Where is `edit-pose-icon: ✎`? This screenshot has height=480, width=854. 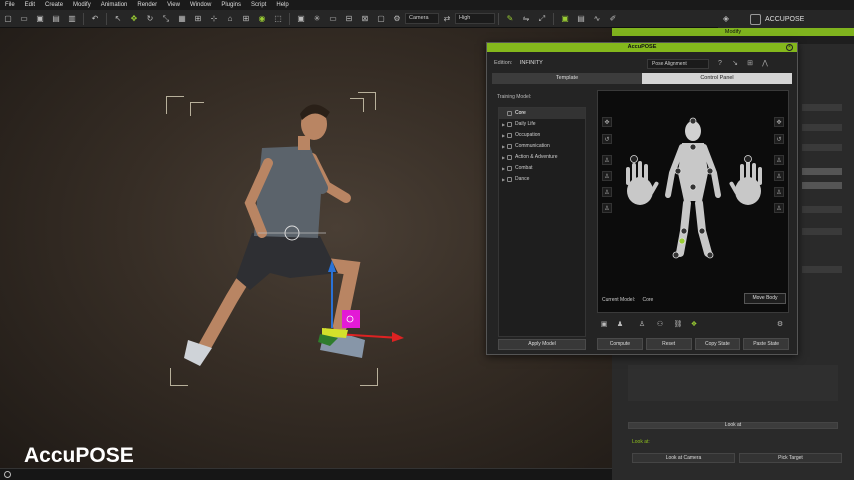
edit-pose-icon: ✎ is located at coordinates (510, 19).